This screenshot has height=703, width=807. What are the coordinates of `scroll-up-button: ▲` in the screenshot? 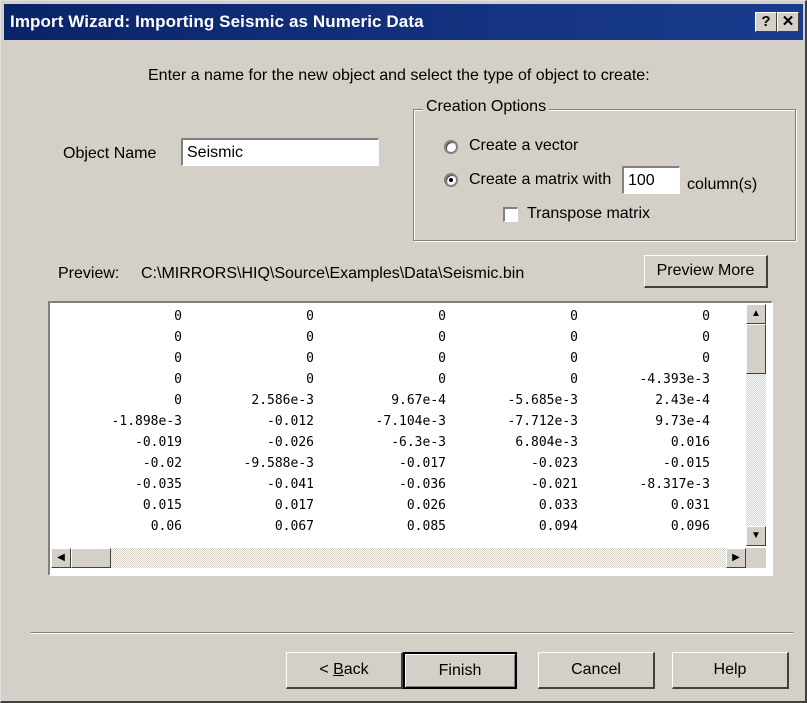 It's located at (756, 314).